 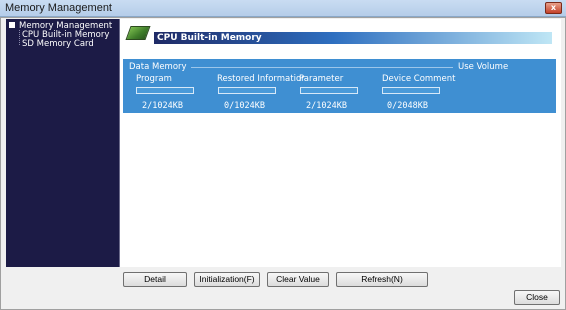 I want to click on section-divider, so click(x=322, y=67).